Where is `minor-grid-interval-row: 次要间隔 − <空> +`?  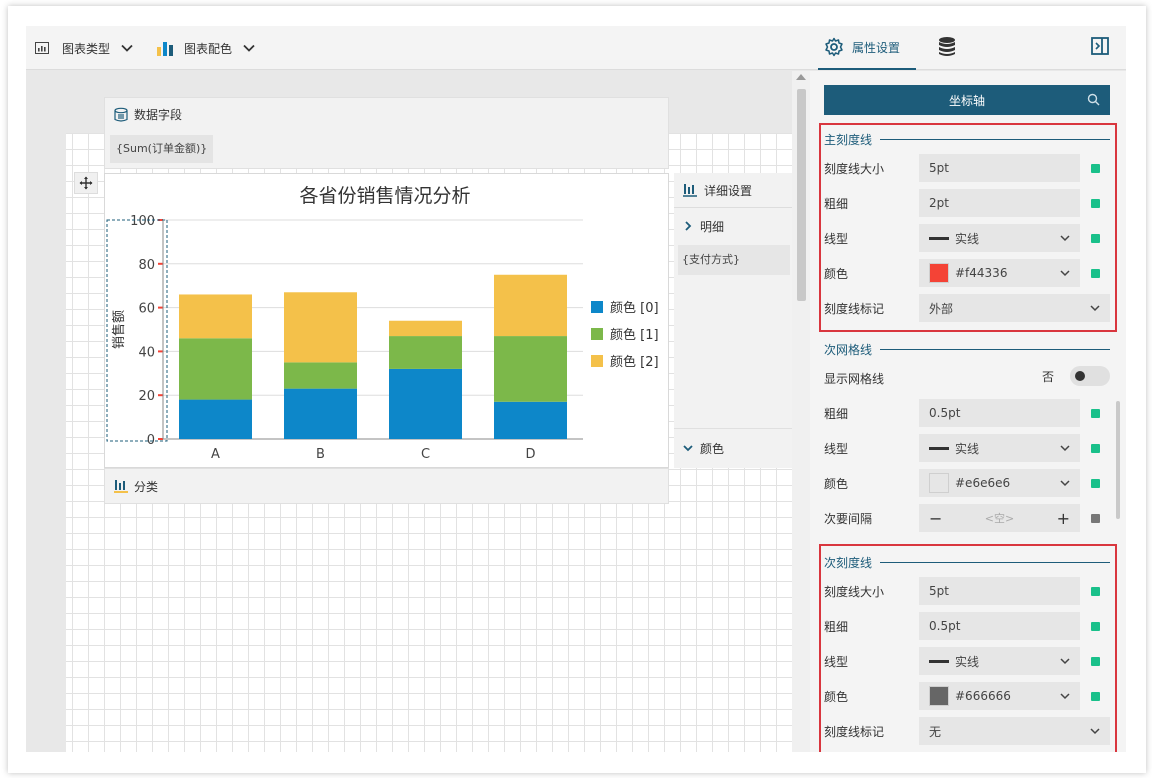
minor-grid-interval-row: 次要间隔 − <空> + is located at coordinates (967, 518).